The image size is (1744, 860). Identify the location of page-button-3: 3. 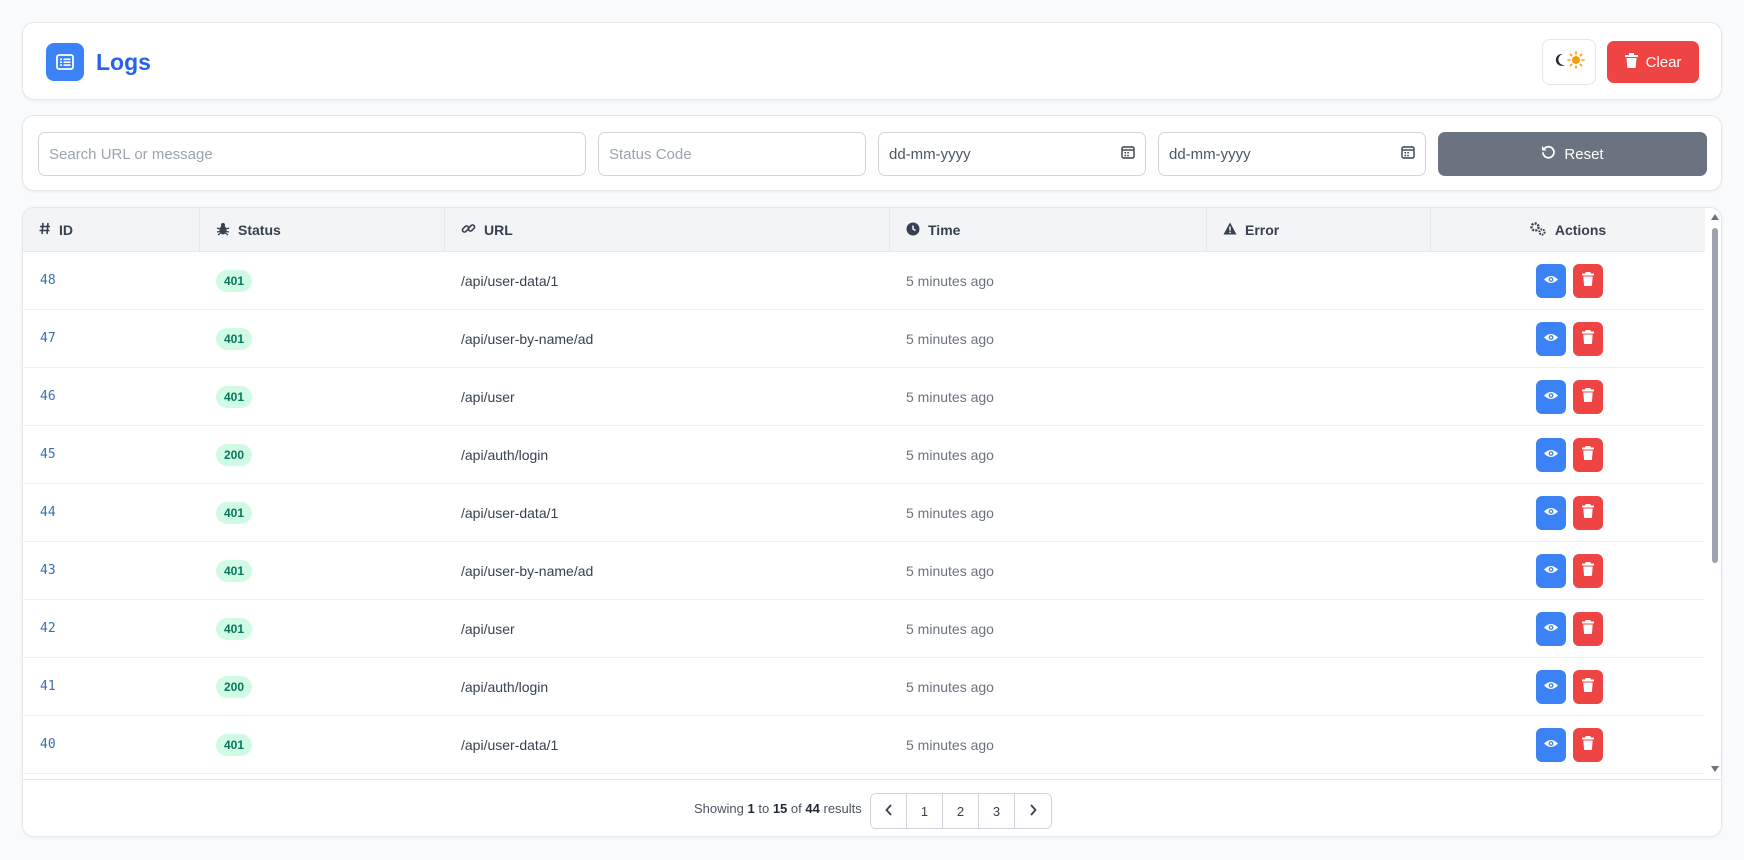
(997, 811).